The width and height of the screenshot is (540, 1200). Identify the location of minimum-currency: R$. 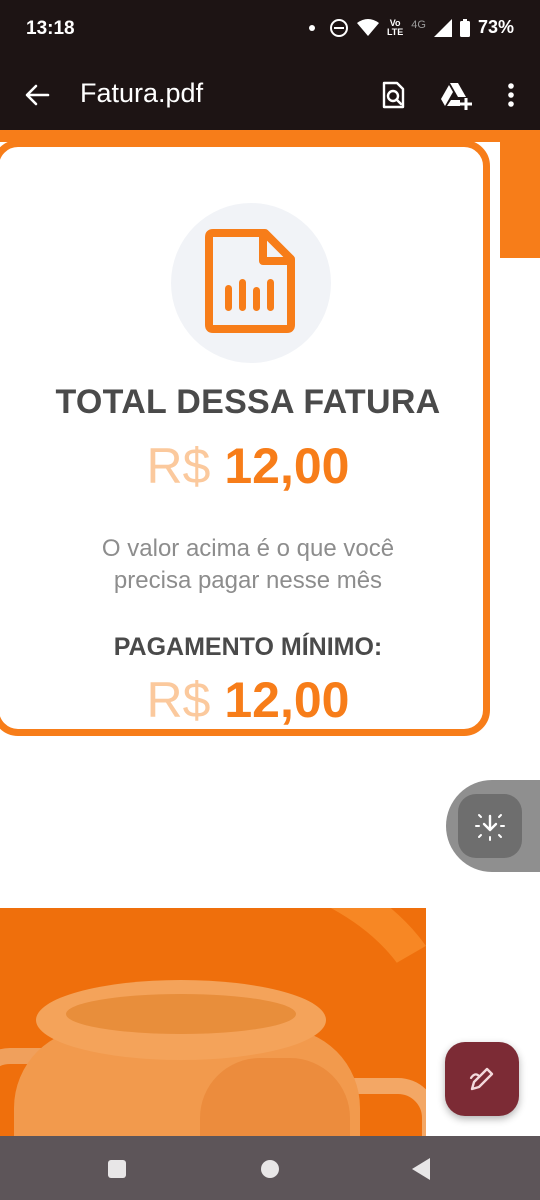
(178, 700).